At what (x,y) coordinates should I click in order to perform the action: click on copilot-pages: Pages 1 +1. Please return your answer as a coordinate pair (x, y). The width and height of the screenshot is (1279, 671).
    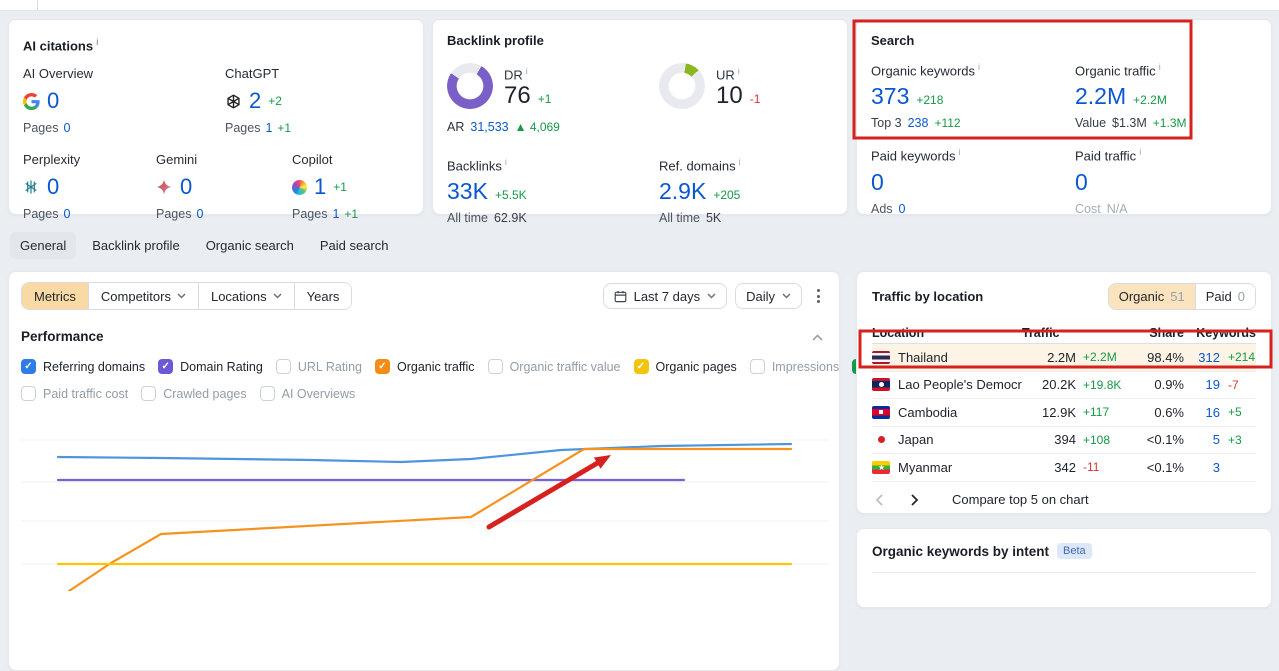
    Looking at the image, I should click on (325, 214).